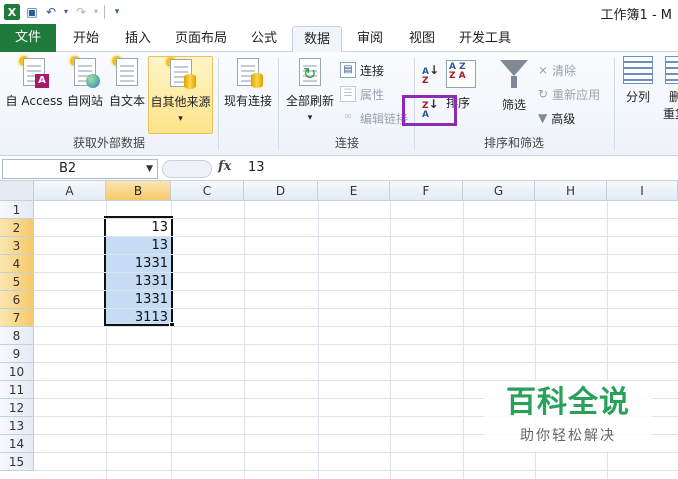 The width and height of the screenshot is (678, 479). Describe the element at coordinates (348, 116) in the screenshot. I see `link-icon: ∞` at that location.